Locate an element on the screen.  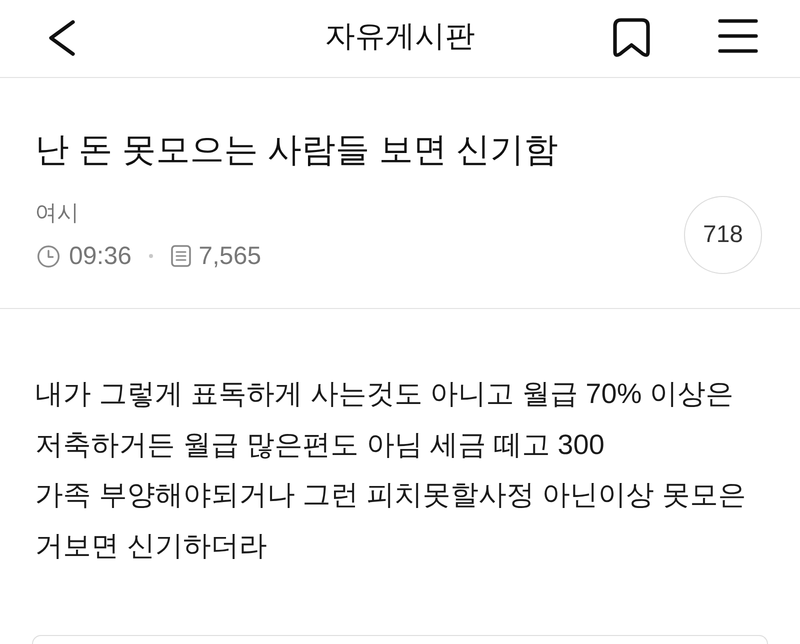
menu-icon is located at coordinates (738, 36).